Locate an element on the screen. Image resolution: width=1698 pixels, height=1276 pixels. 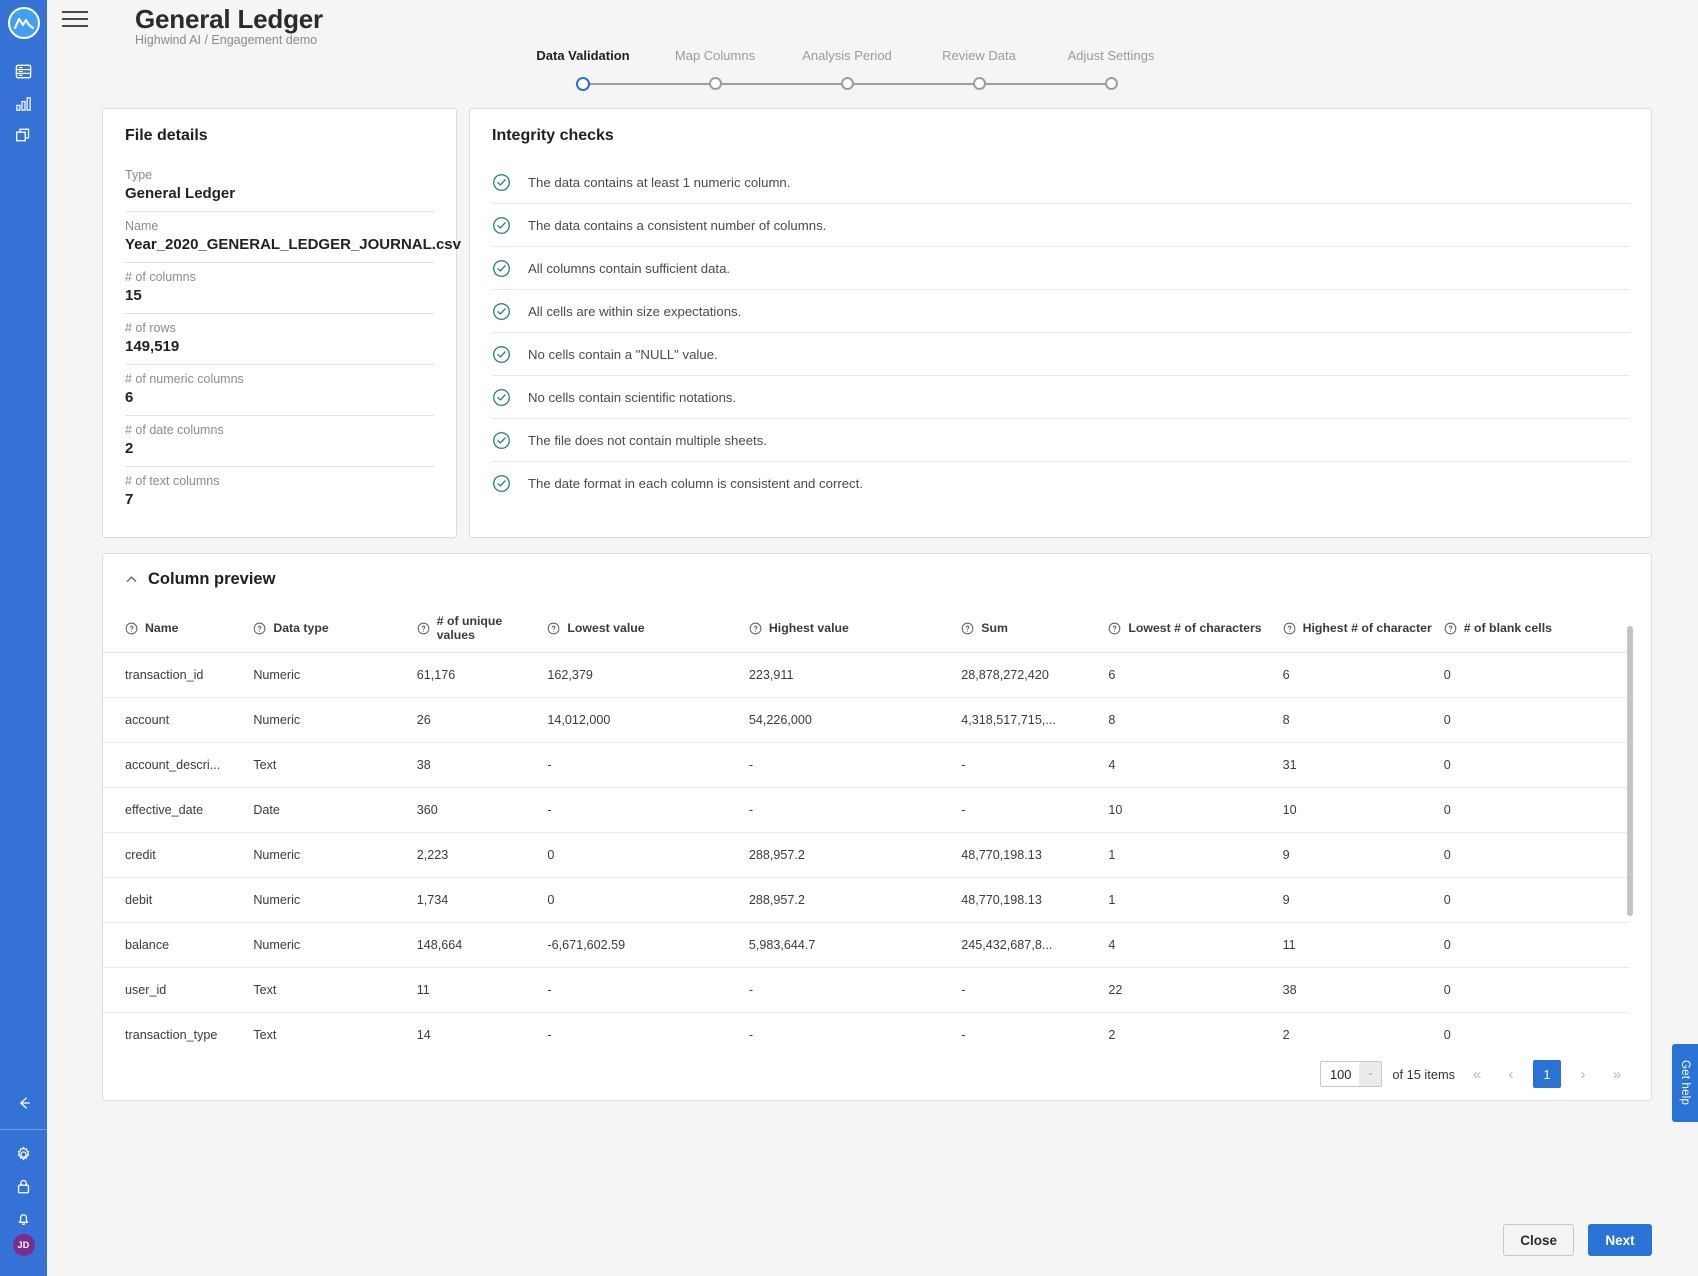
cell-lowest-value: 162,379 is located at coordinates (648, 675).